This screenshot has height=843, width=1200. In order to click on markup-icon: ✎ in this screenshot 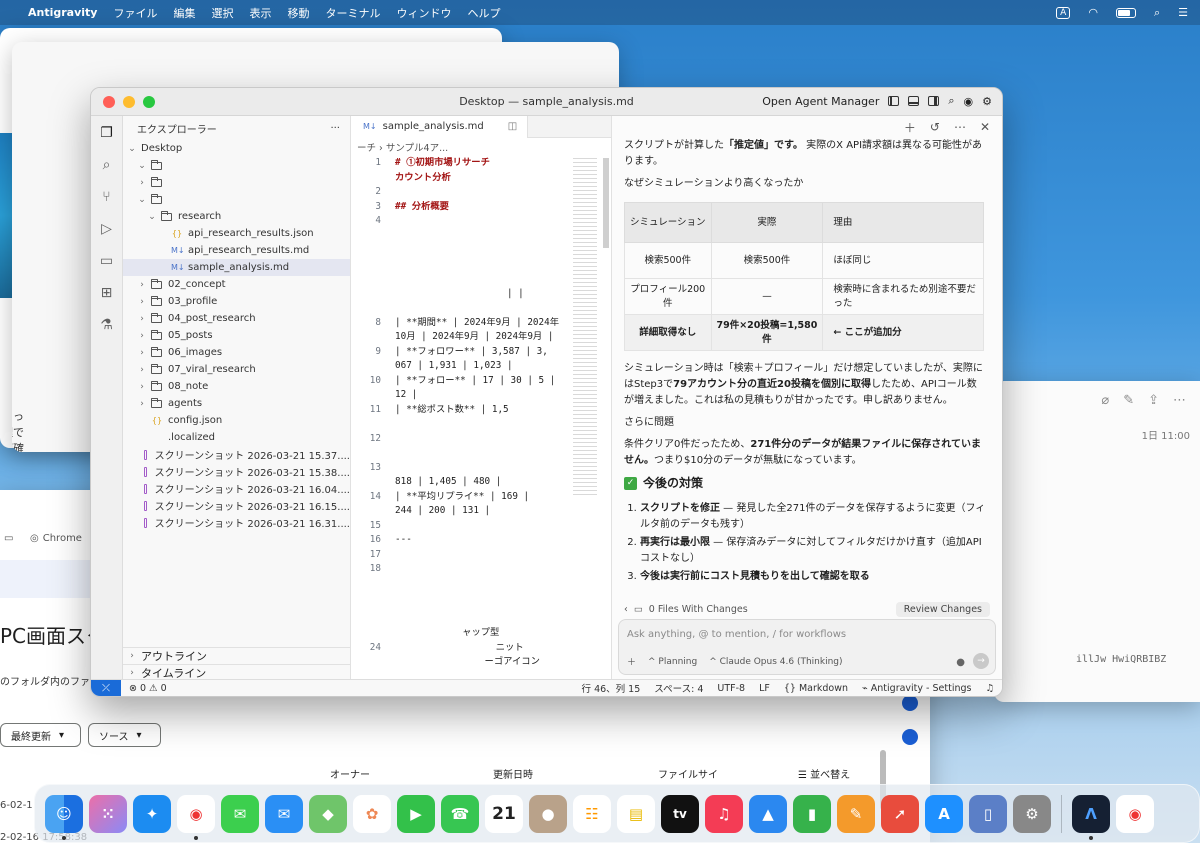, I will do `click(1128, 400)`.